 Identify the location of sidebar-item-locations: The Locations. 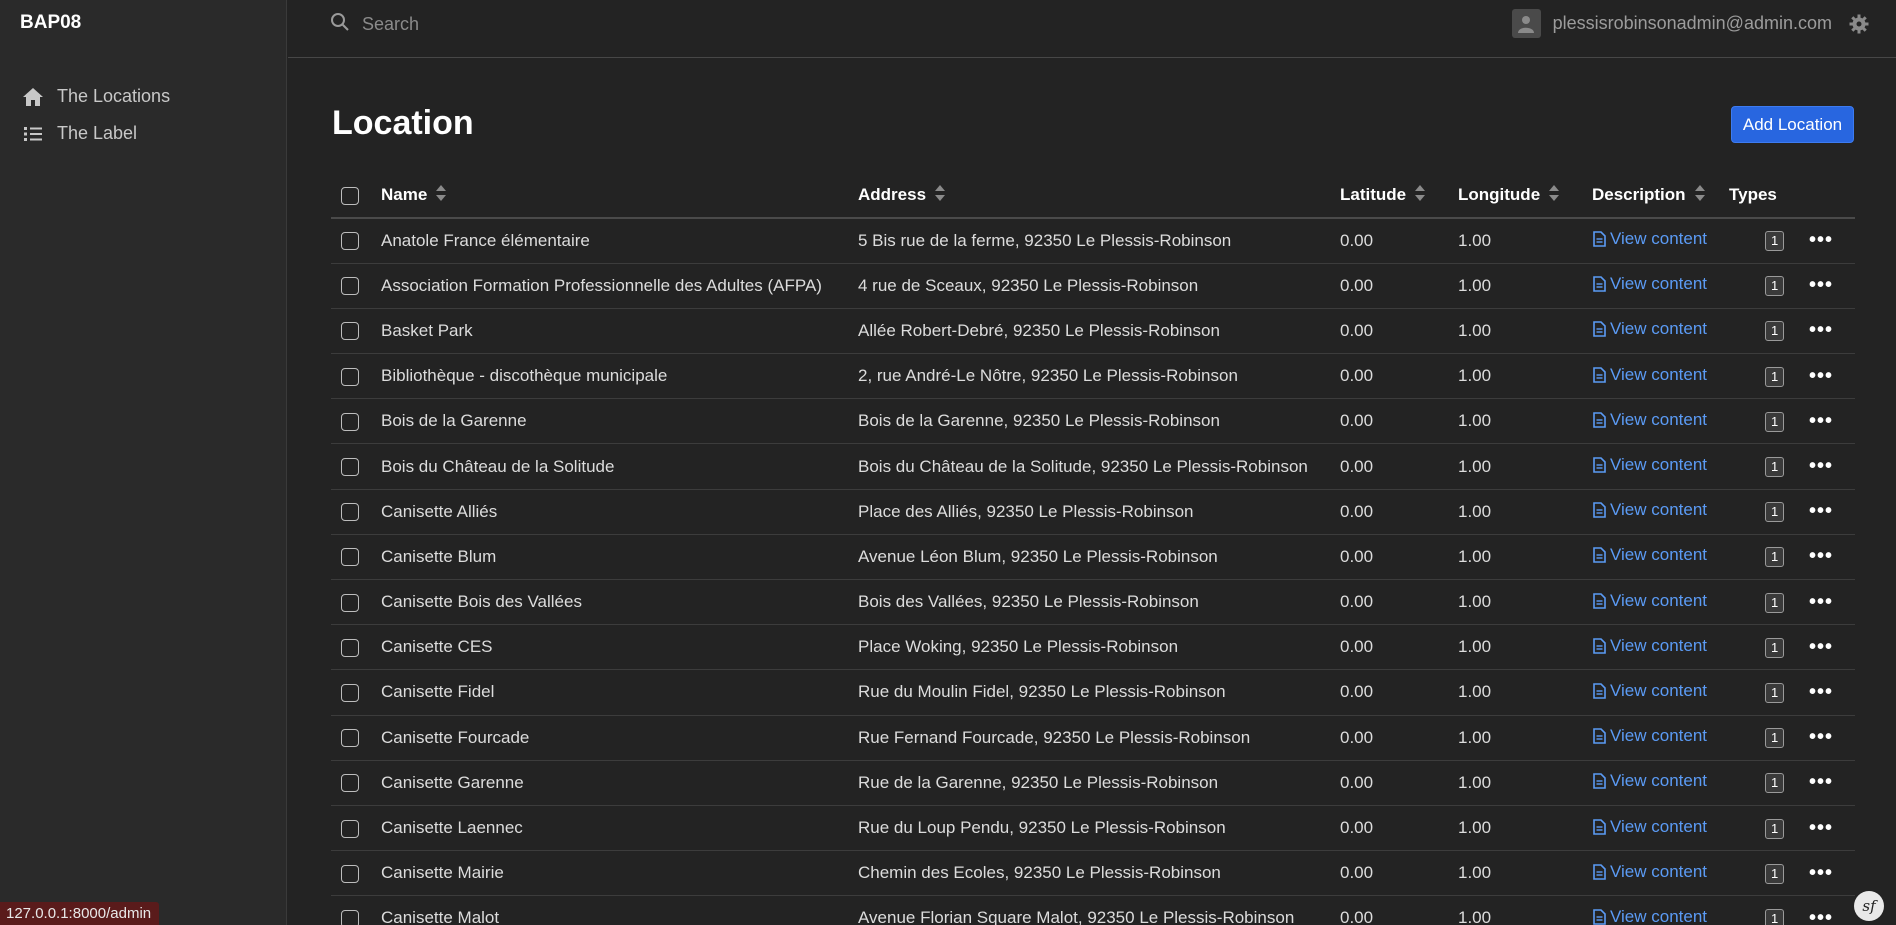
(95, 96).